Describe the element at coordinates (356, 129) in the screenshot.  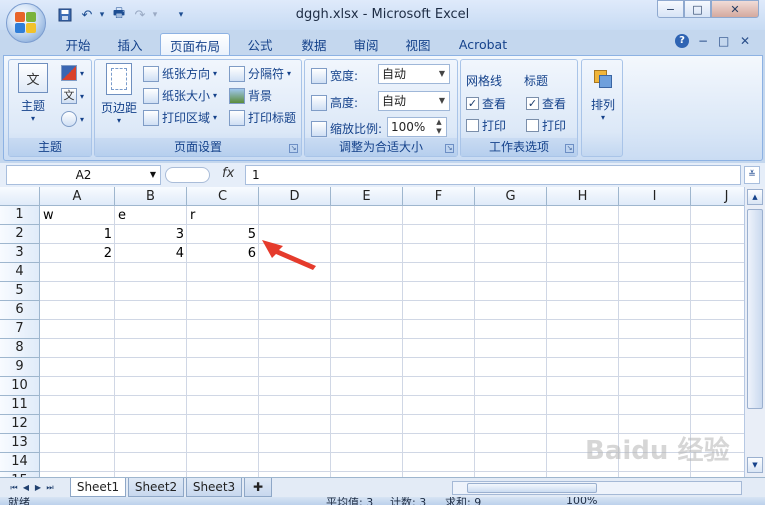
I see `zoom-label: 缩放比例:` at that location.